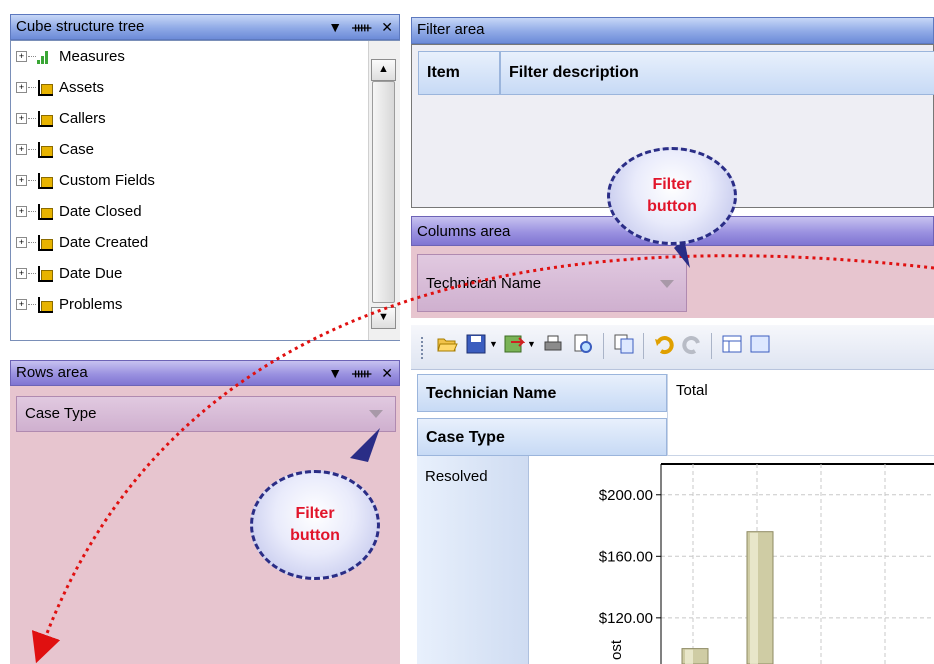 This screenshot has width=934, height=664. I want to click on filter-area-title: Filter area, so click(451, 29).